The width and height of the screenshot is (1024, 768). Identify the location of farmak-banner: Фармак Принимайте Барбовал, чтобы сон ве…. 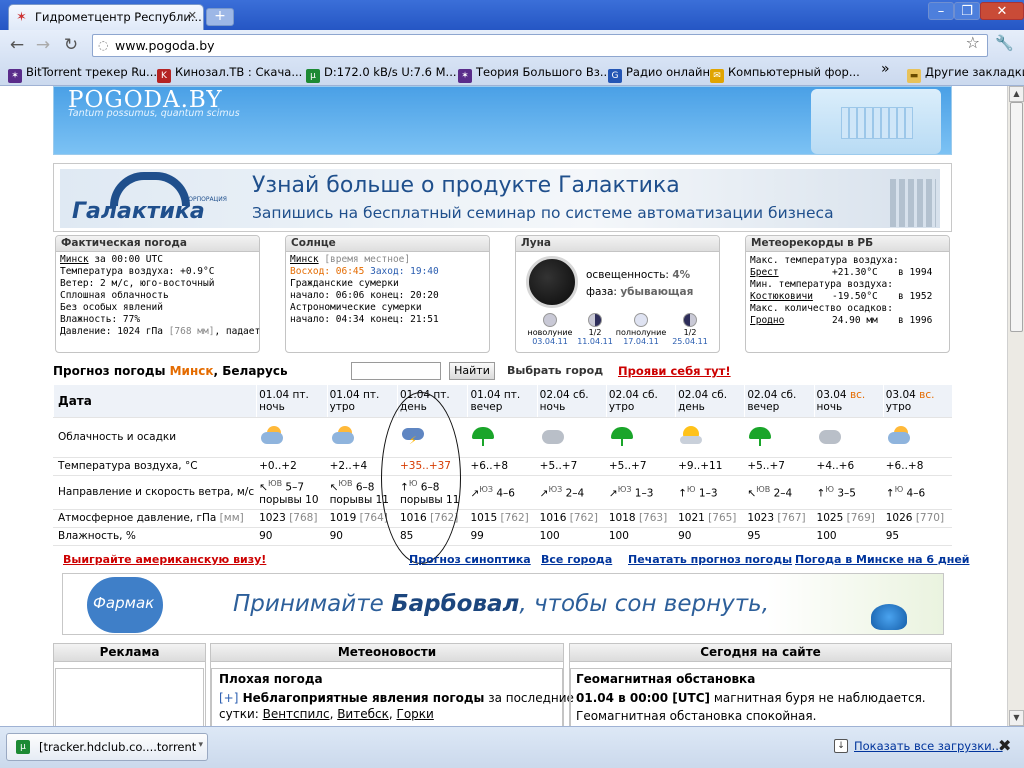
(503, 604).